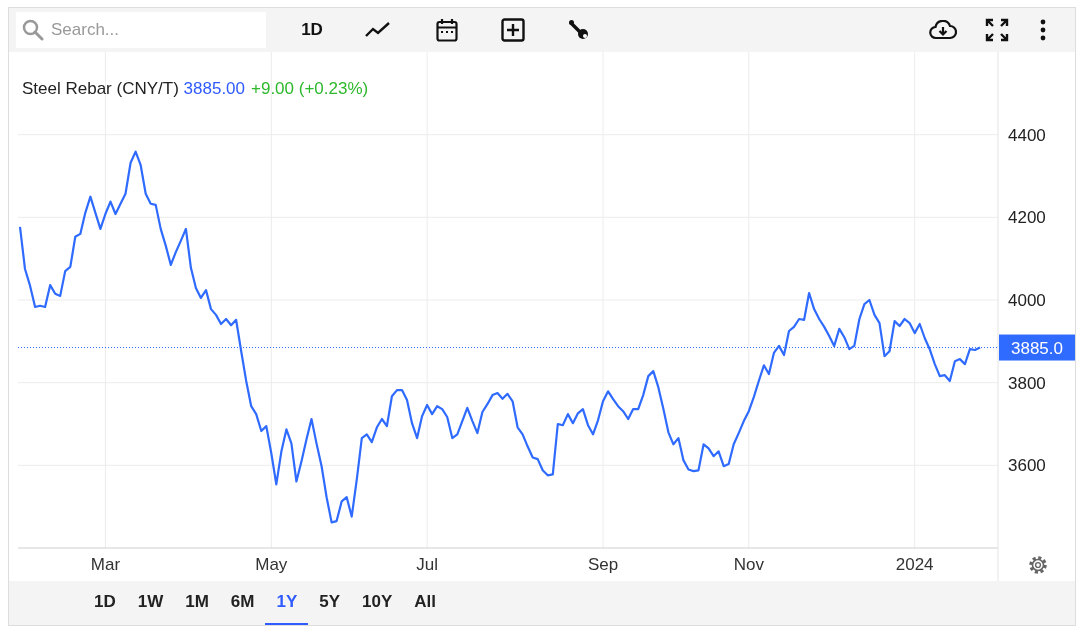 The height and width of the screenshot is (629, 1079). Describe the element at coordinates (1027, 135) in the screenshot. I see `axis-label: 4400` at that location.